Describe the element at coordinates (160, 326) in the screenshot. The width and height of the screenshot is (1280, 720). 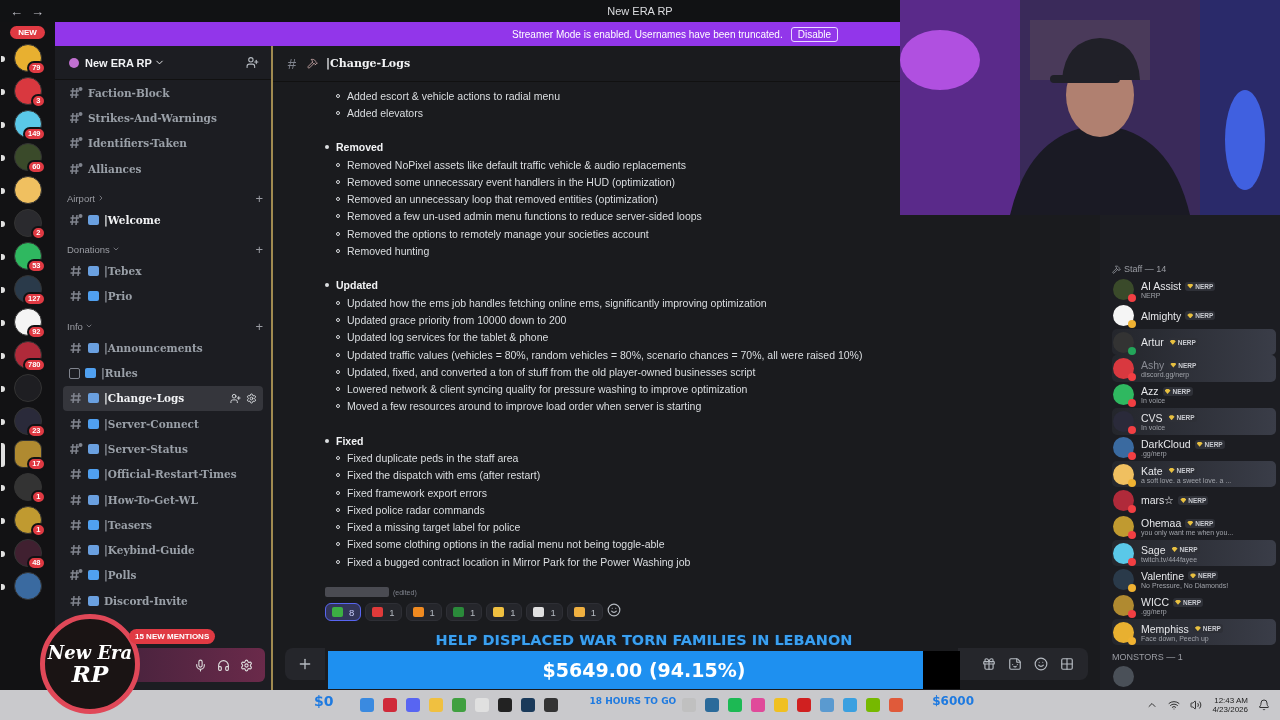
I see `category-header: Info` at that location.